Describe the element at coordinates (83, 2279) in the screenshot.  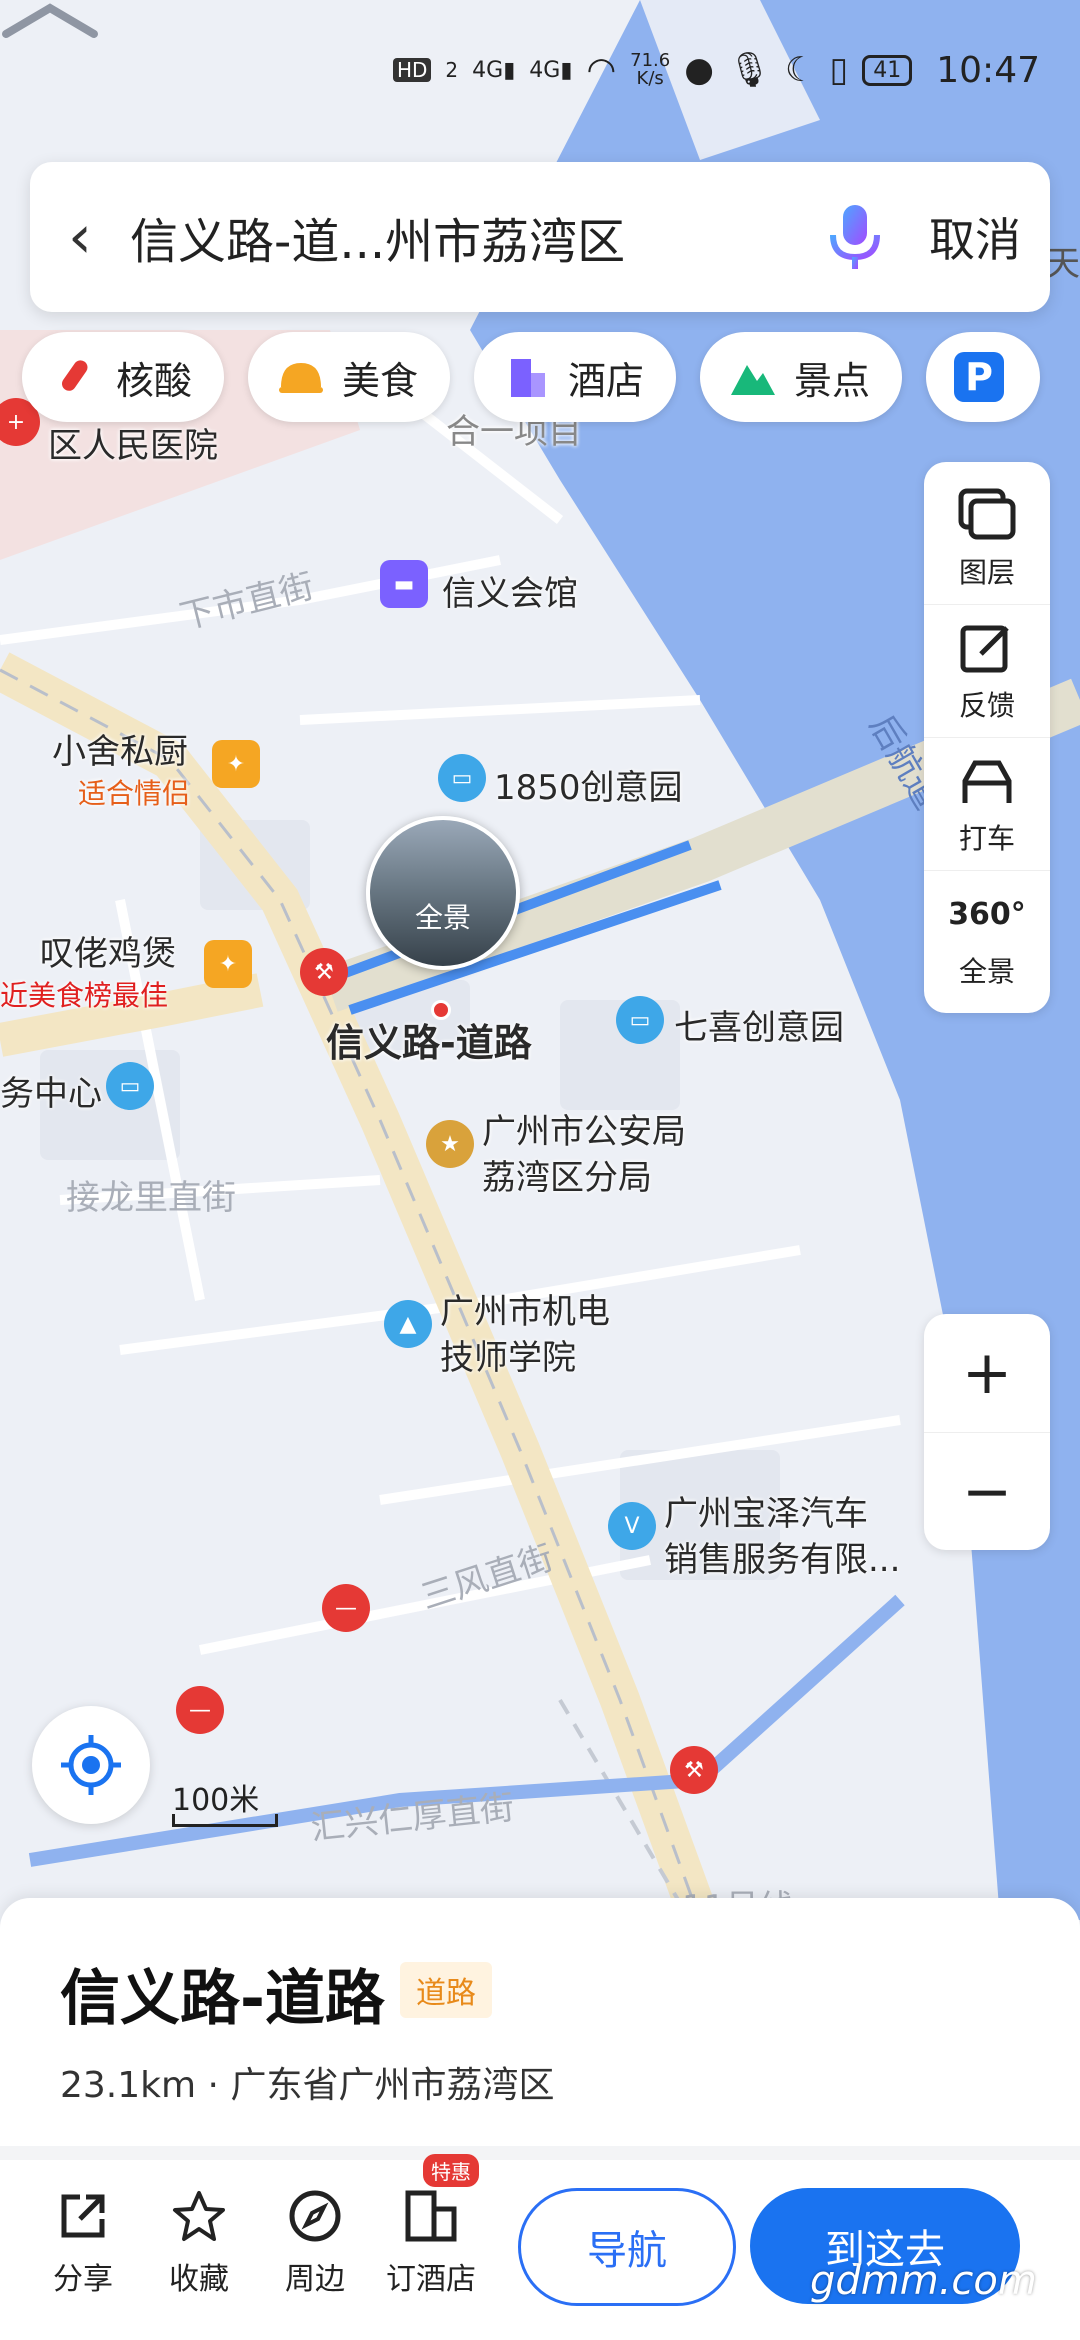
I see `share-label: 分享` at that location.